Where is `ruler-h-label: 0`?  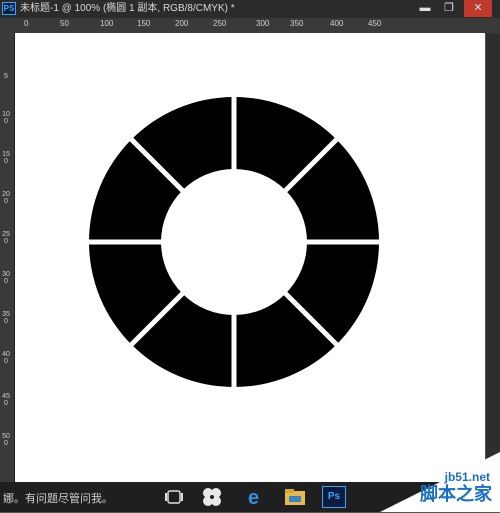
ruler-h-label: 0 is located at coordinates (26, 23).